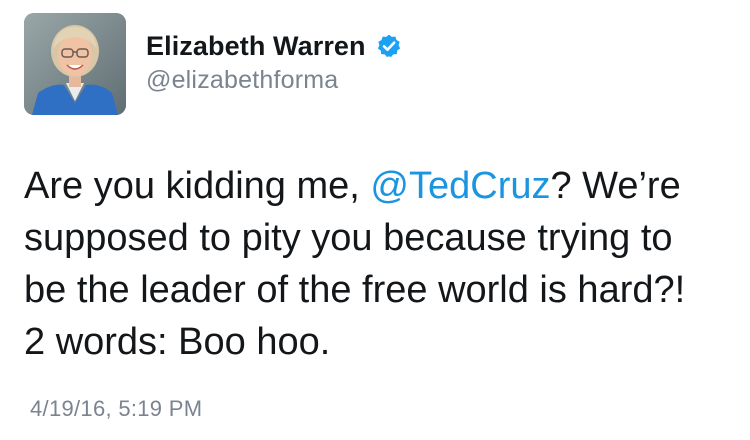 This screenshot has height=440, width=750. Describe the element at coordinates (116, 409) in the screenshot. I see `tweet-timestamp: 4/19/16, 5:19 PM` at that location.